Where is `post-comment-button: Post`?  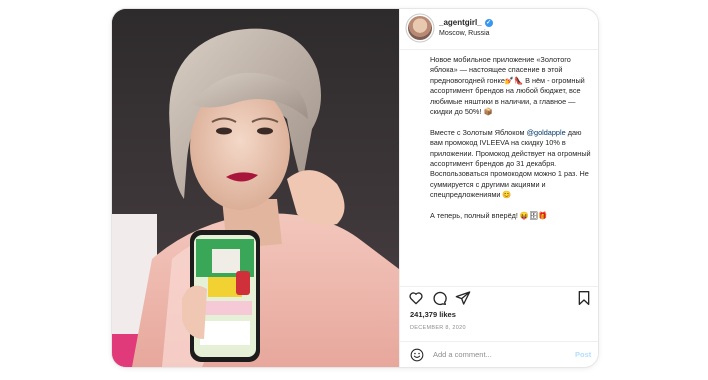 post-comment-button: Post is located at coordinates (583, 354).